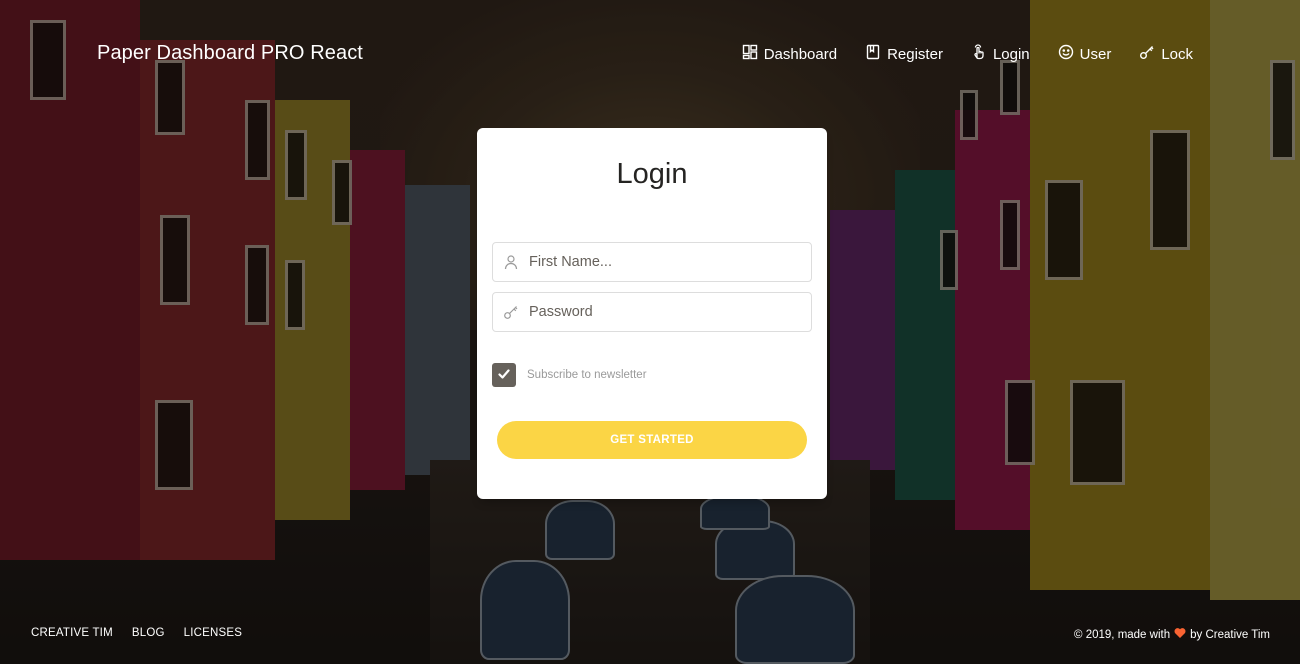  What do you see at coordinates (915, 54) in the screenshot?
I see `nav-label: Register` at bounding box center [915, 54].